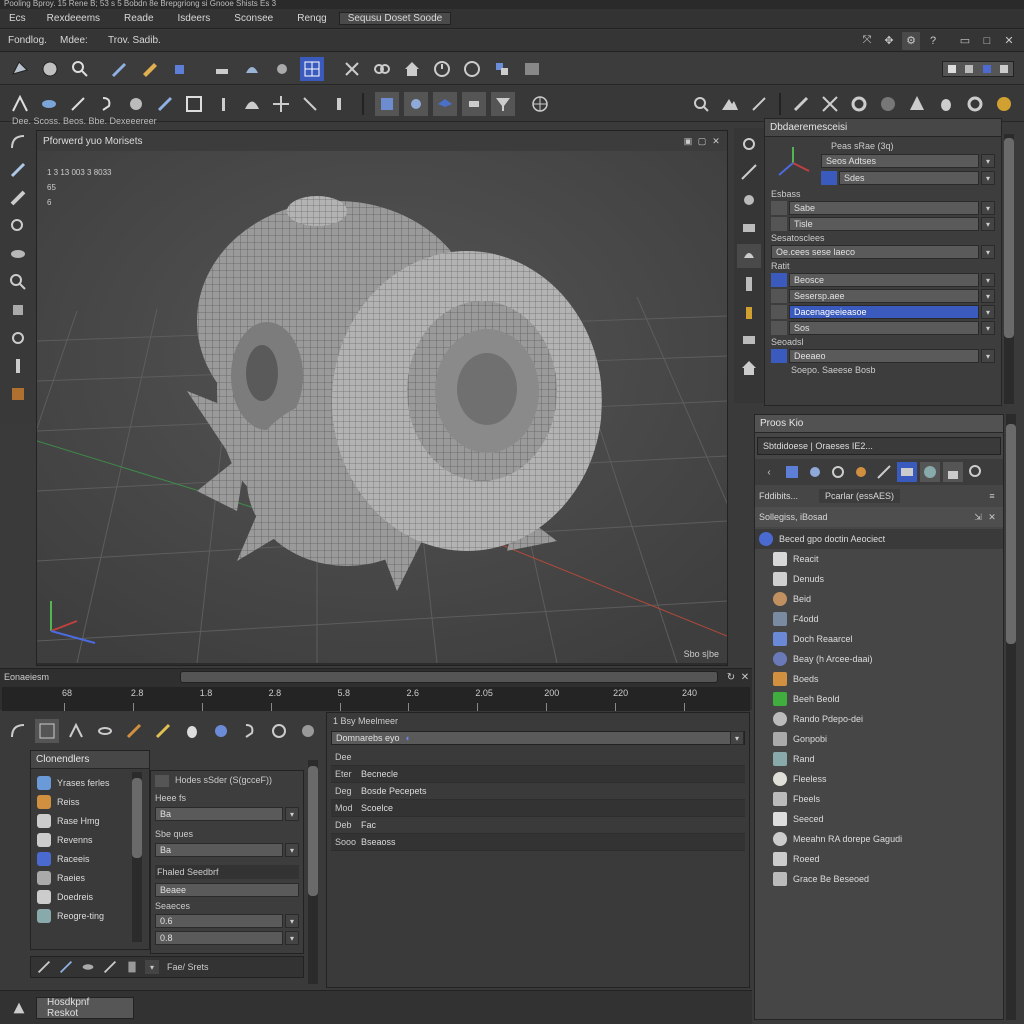 The image size is (1024, 1024). What do you see at coordinates (80, 69) in the screenshot?
I see `zoom-icon` at bounding box center [80, 69].